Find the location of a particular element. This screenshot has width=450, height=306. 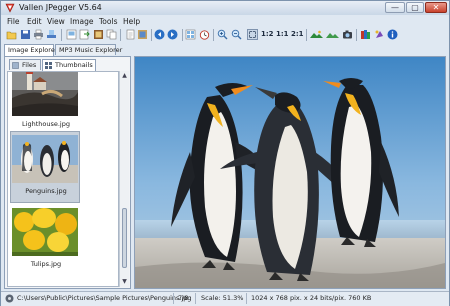

fit-to-window-icon is located at coordinates (252, 34).